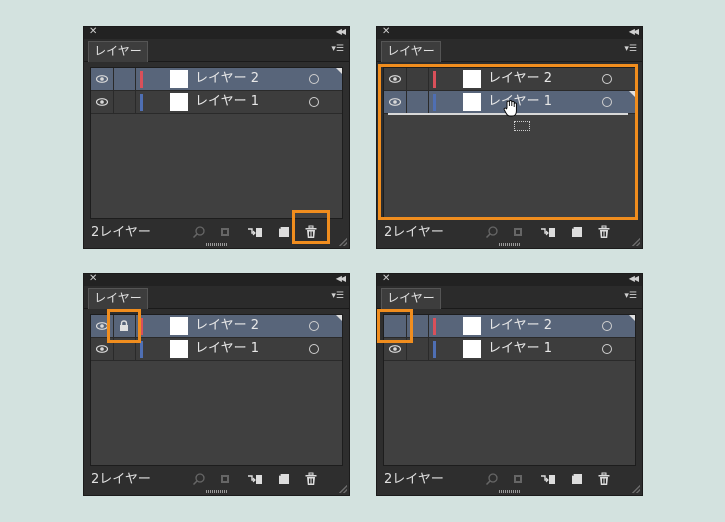  What do you see at coordinates (509, 32) in the screenshot?
I see `panel-titlebar: ✕ ◀◀` at bounding box center [509, 32].